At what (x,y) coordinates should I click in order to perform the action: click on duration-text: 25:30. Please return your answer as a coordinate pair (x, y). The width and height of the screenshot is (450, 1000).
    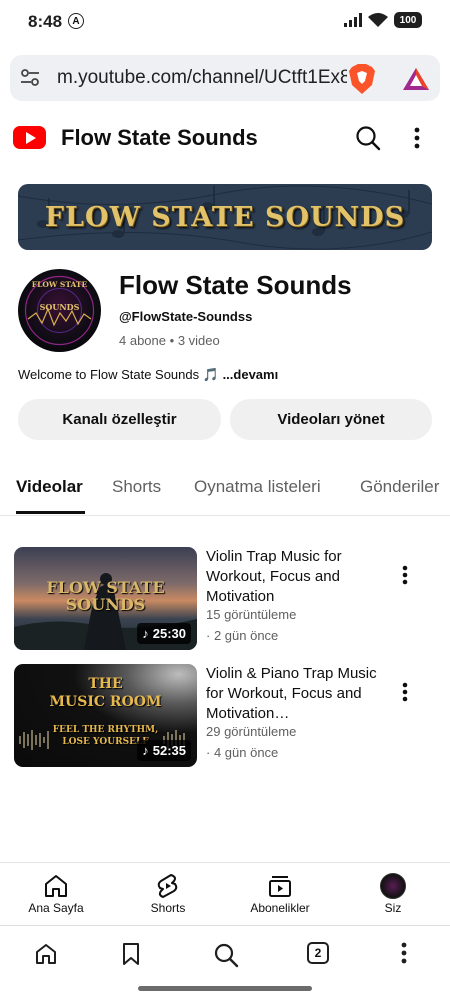
    Looking at the image, I should click on (169, 633).